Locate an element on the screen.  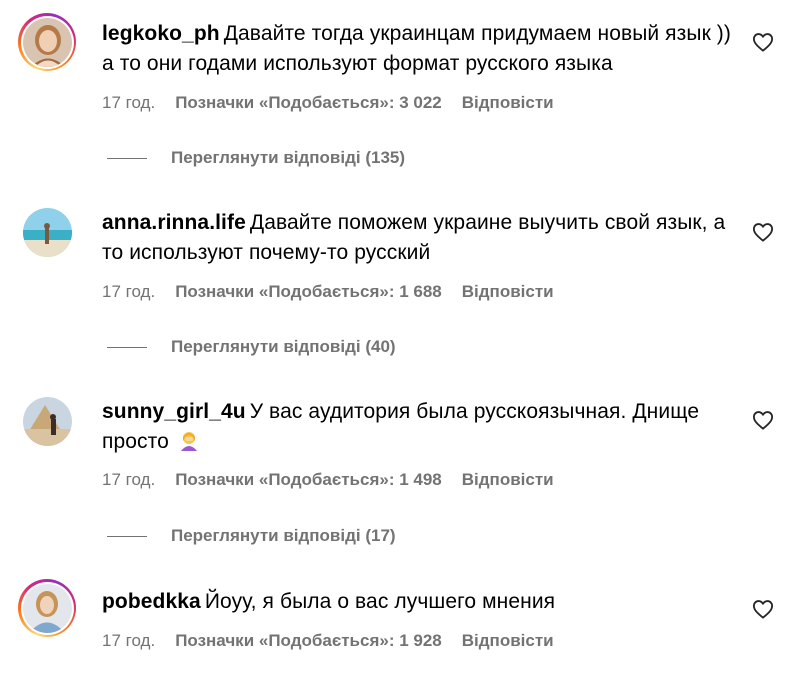
woman-facepalming-icon is located at coordinates (188, 441).